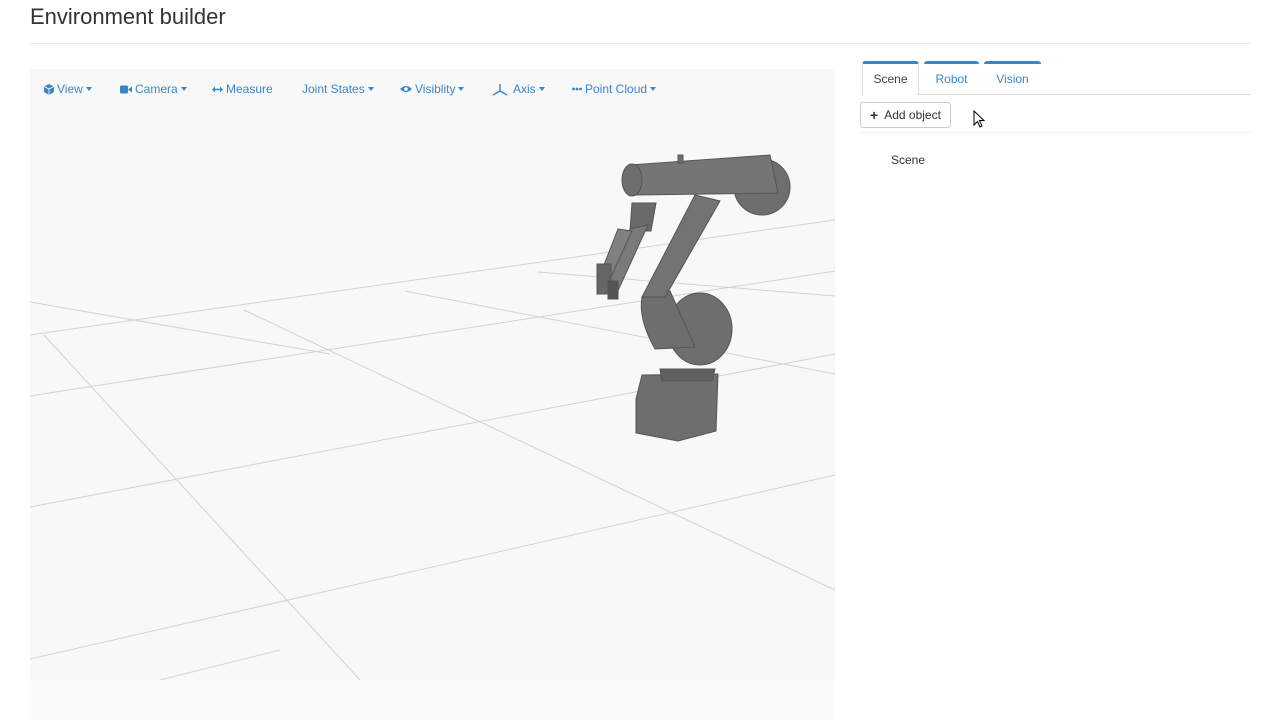 The image size is (1280, 720). I want to click on joint-states-menu-label: Joint States, so click(333, 89).